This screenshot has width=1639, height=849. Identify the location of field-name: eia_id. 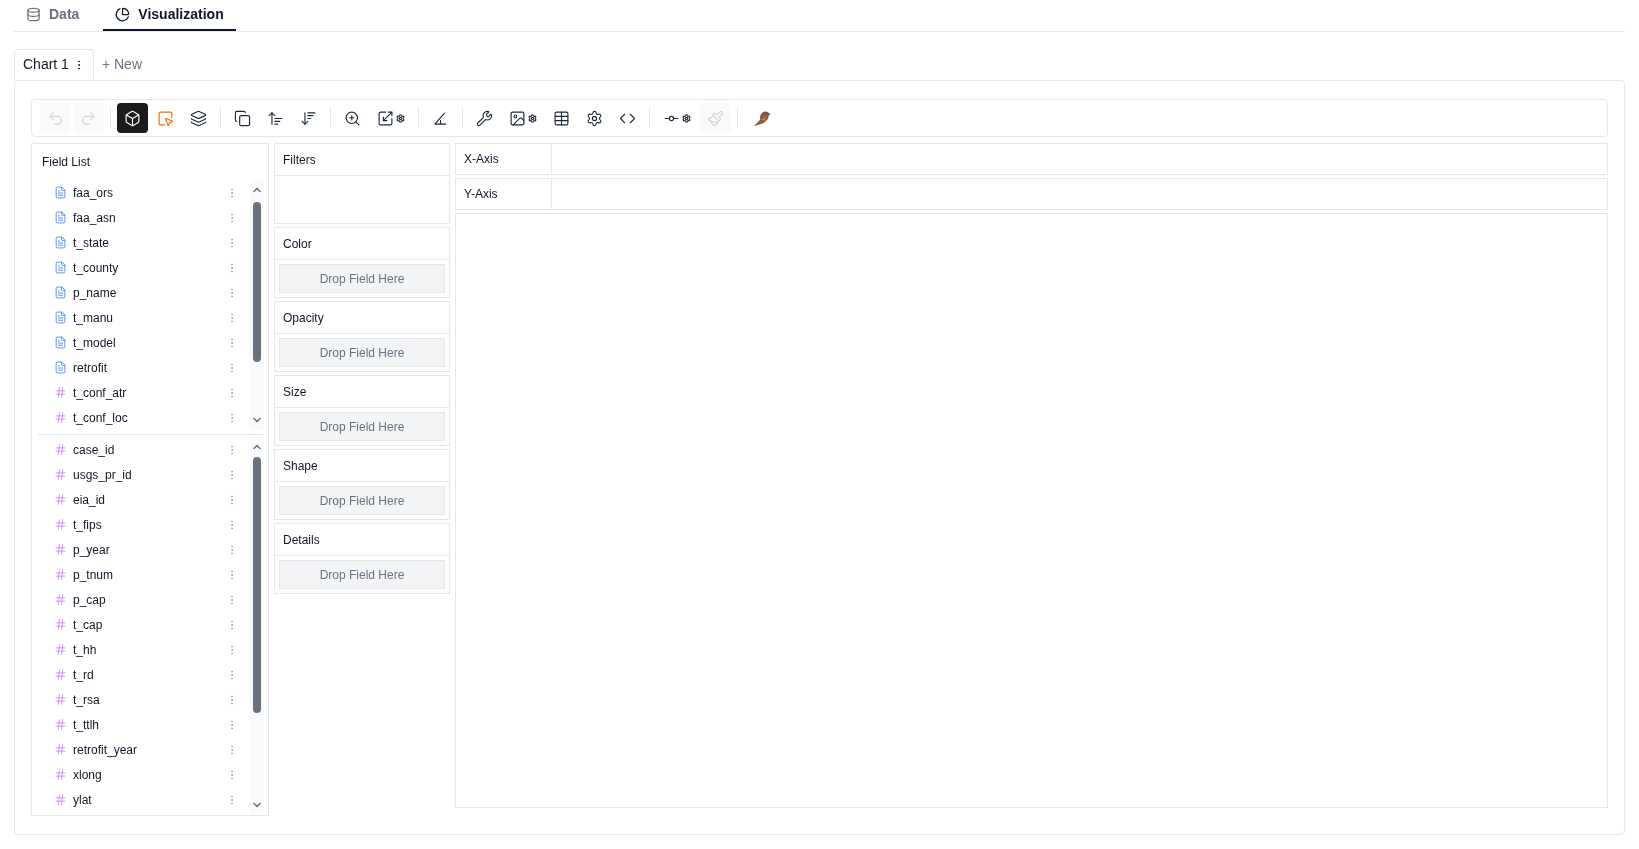
(90, 500).